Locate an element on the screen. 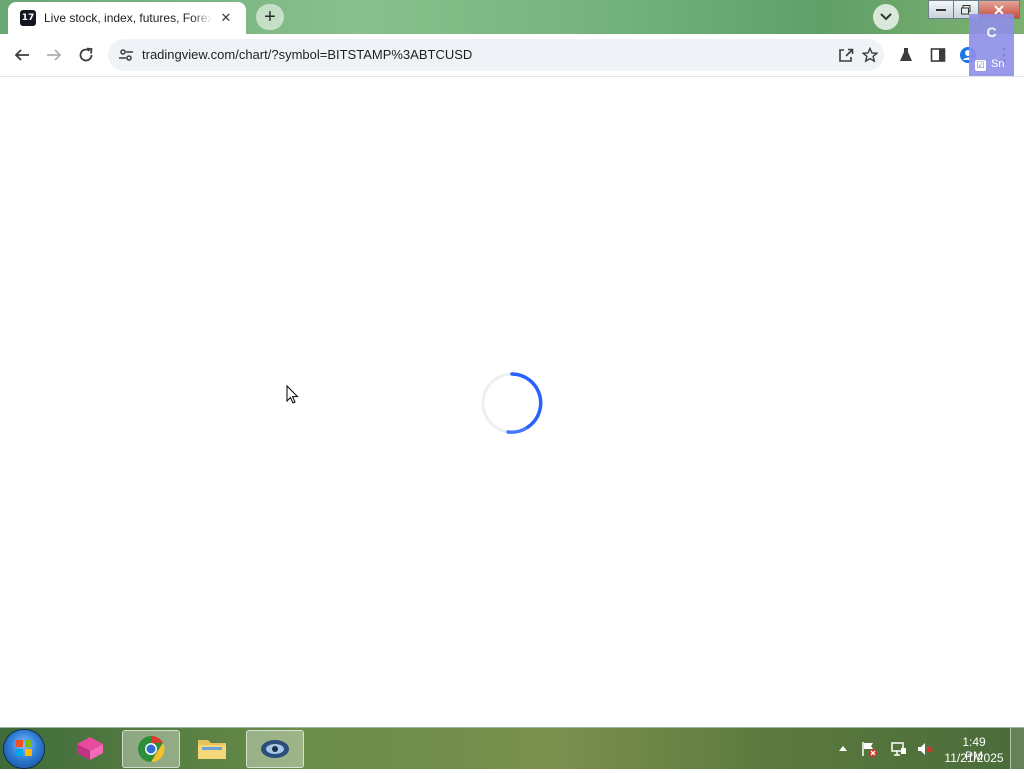 The image size is (1024, 773). overlay-letter: C is located at coordinates (991, 32).